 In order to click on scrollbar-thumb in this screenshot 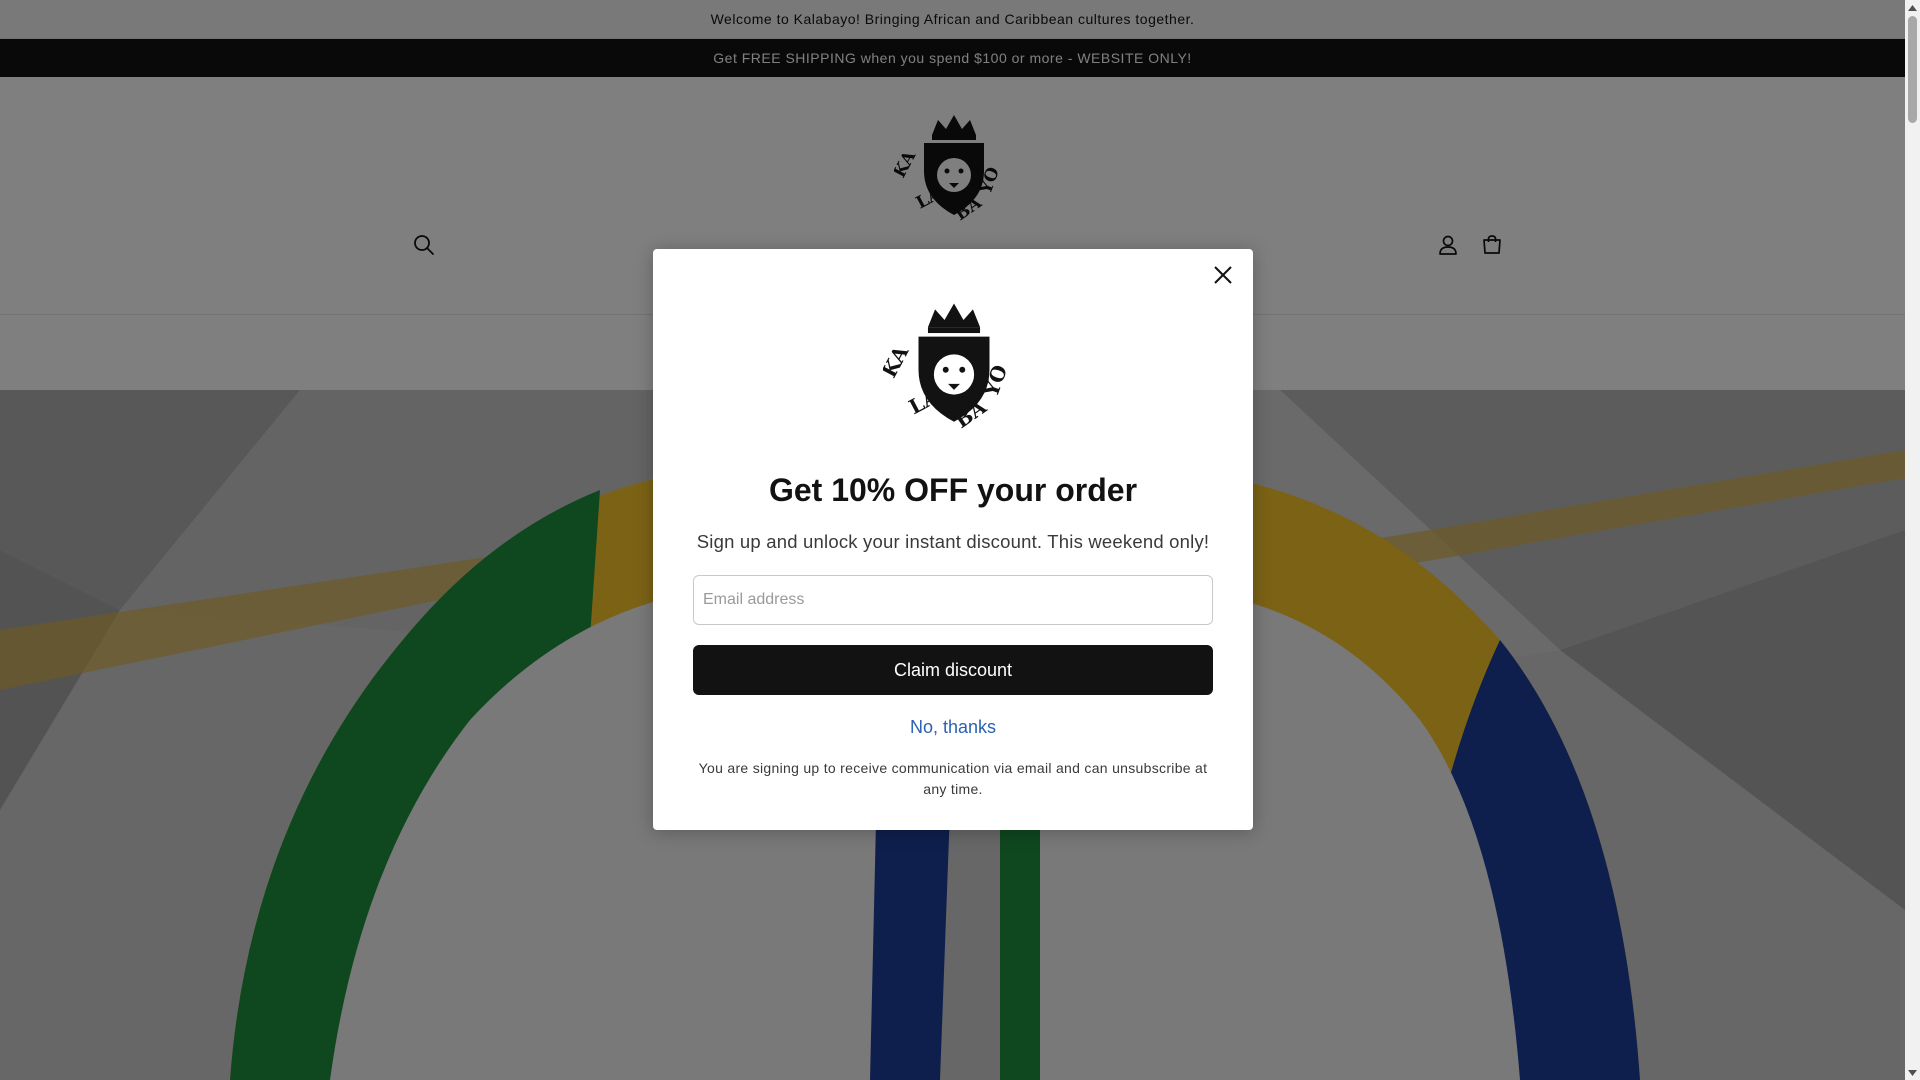, I will do `click(1912, 69)`.